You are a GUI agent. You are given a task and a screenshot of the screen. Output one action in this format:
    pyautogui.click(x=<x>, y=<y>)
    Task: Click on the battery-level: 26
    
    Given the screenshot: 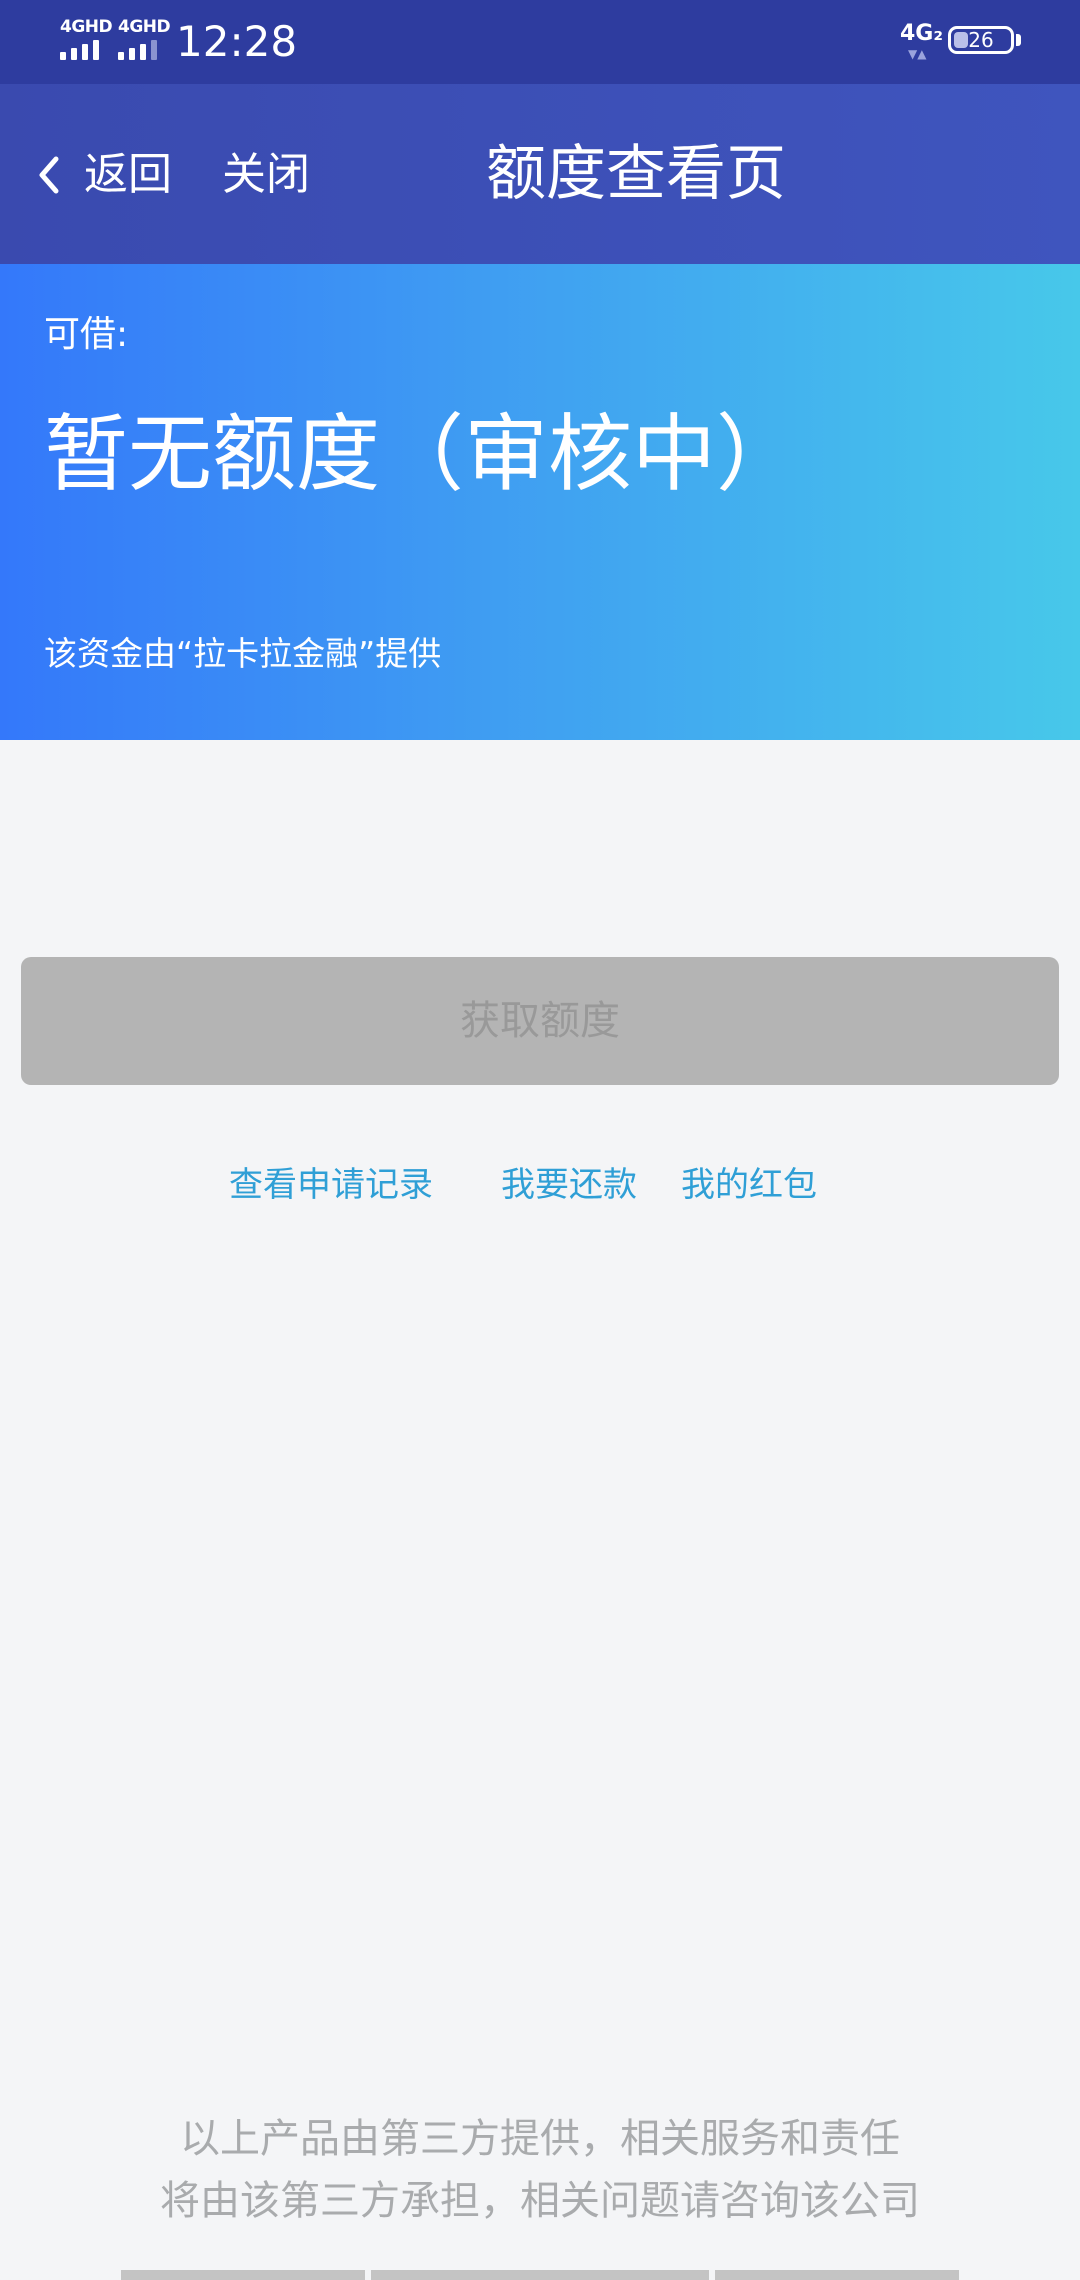 What is the action you would take?
    pyautogui.click(x=981, y=40)
    